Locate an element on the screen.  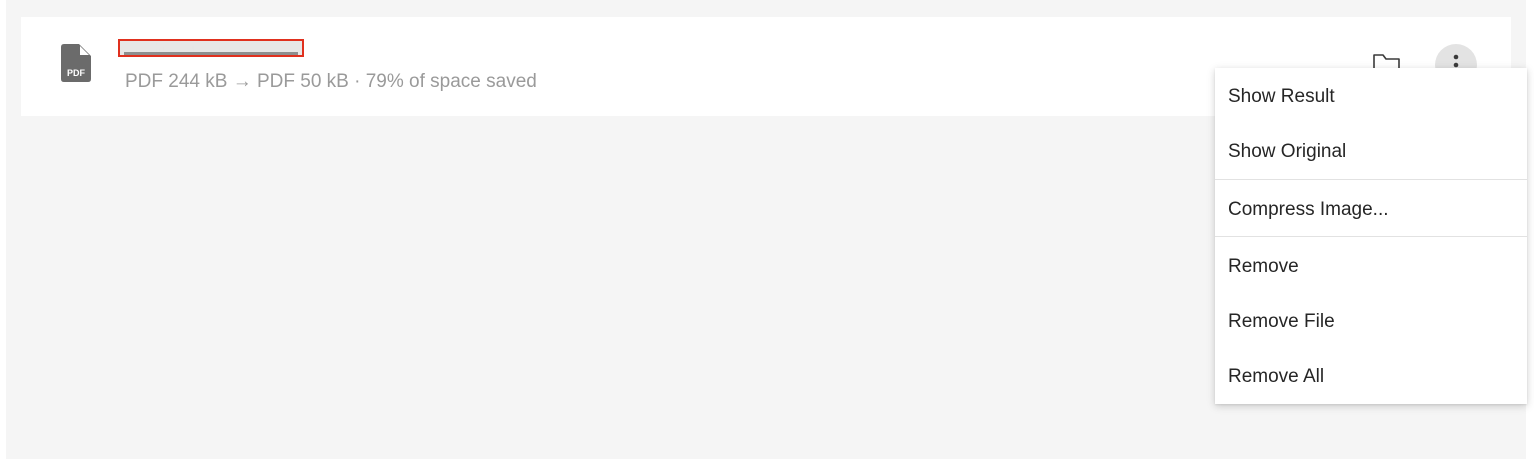
pdf-badge-text: PDF is located at coordinates (76, 73).